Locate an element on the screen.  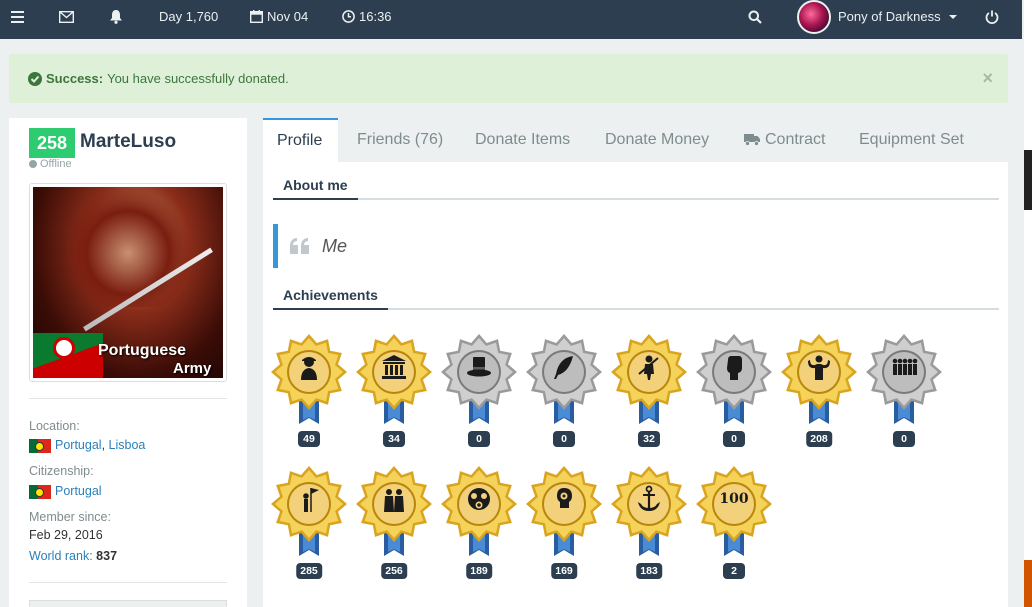
flag-bearer-icon is located at coordinates (309, 502).